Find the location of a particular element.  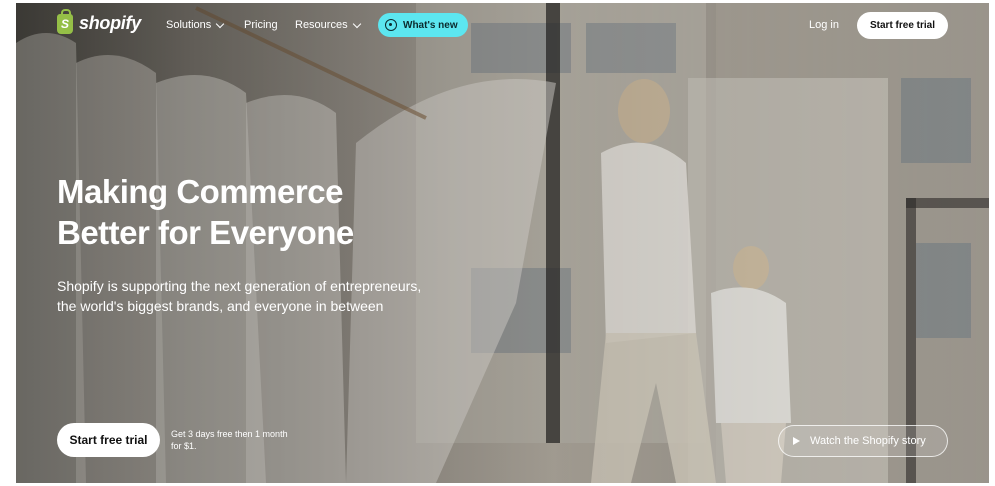

shopify-logo: S shopify is located at coordinates (99, 21).